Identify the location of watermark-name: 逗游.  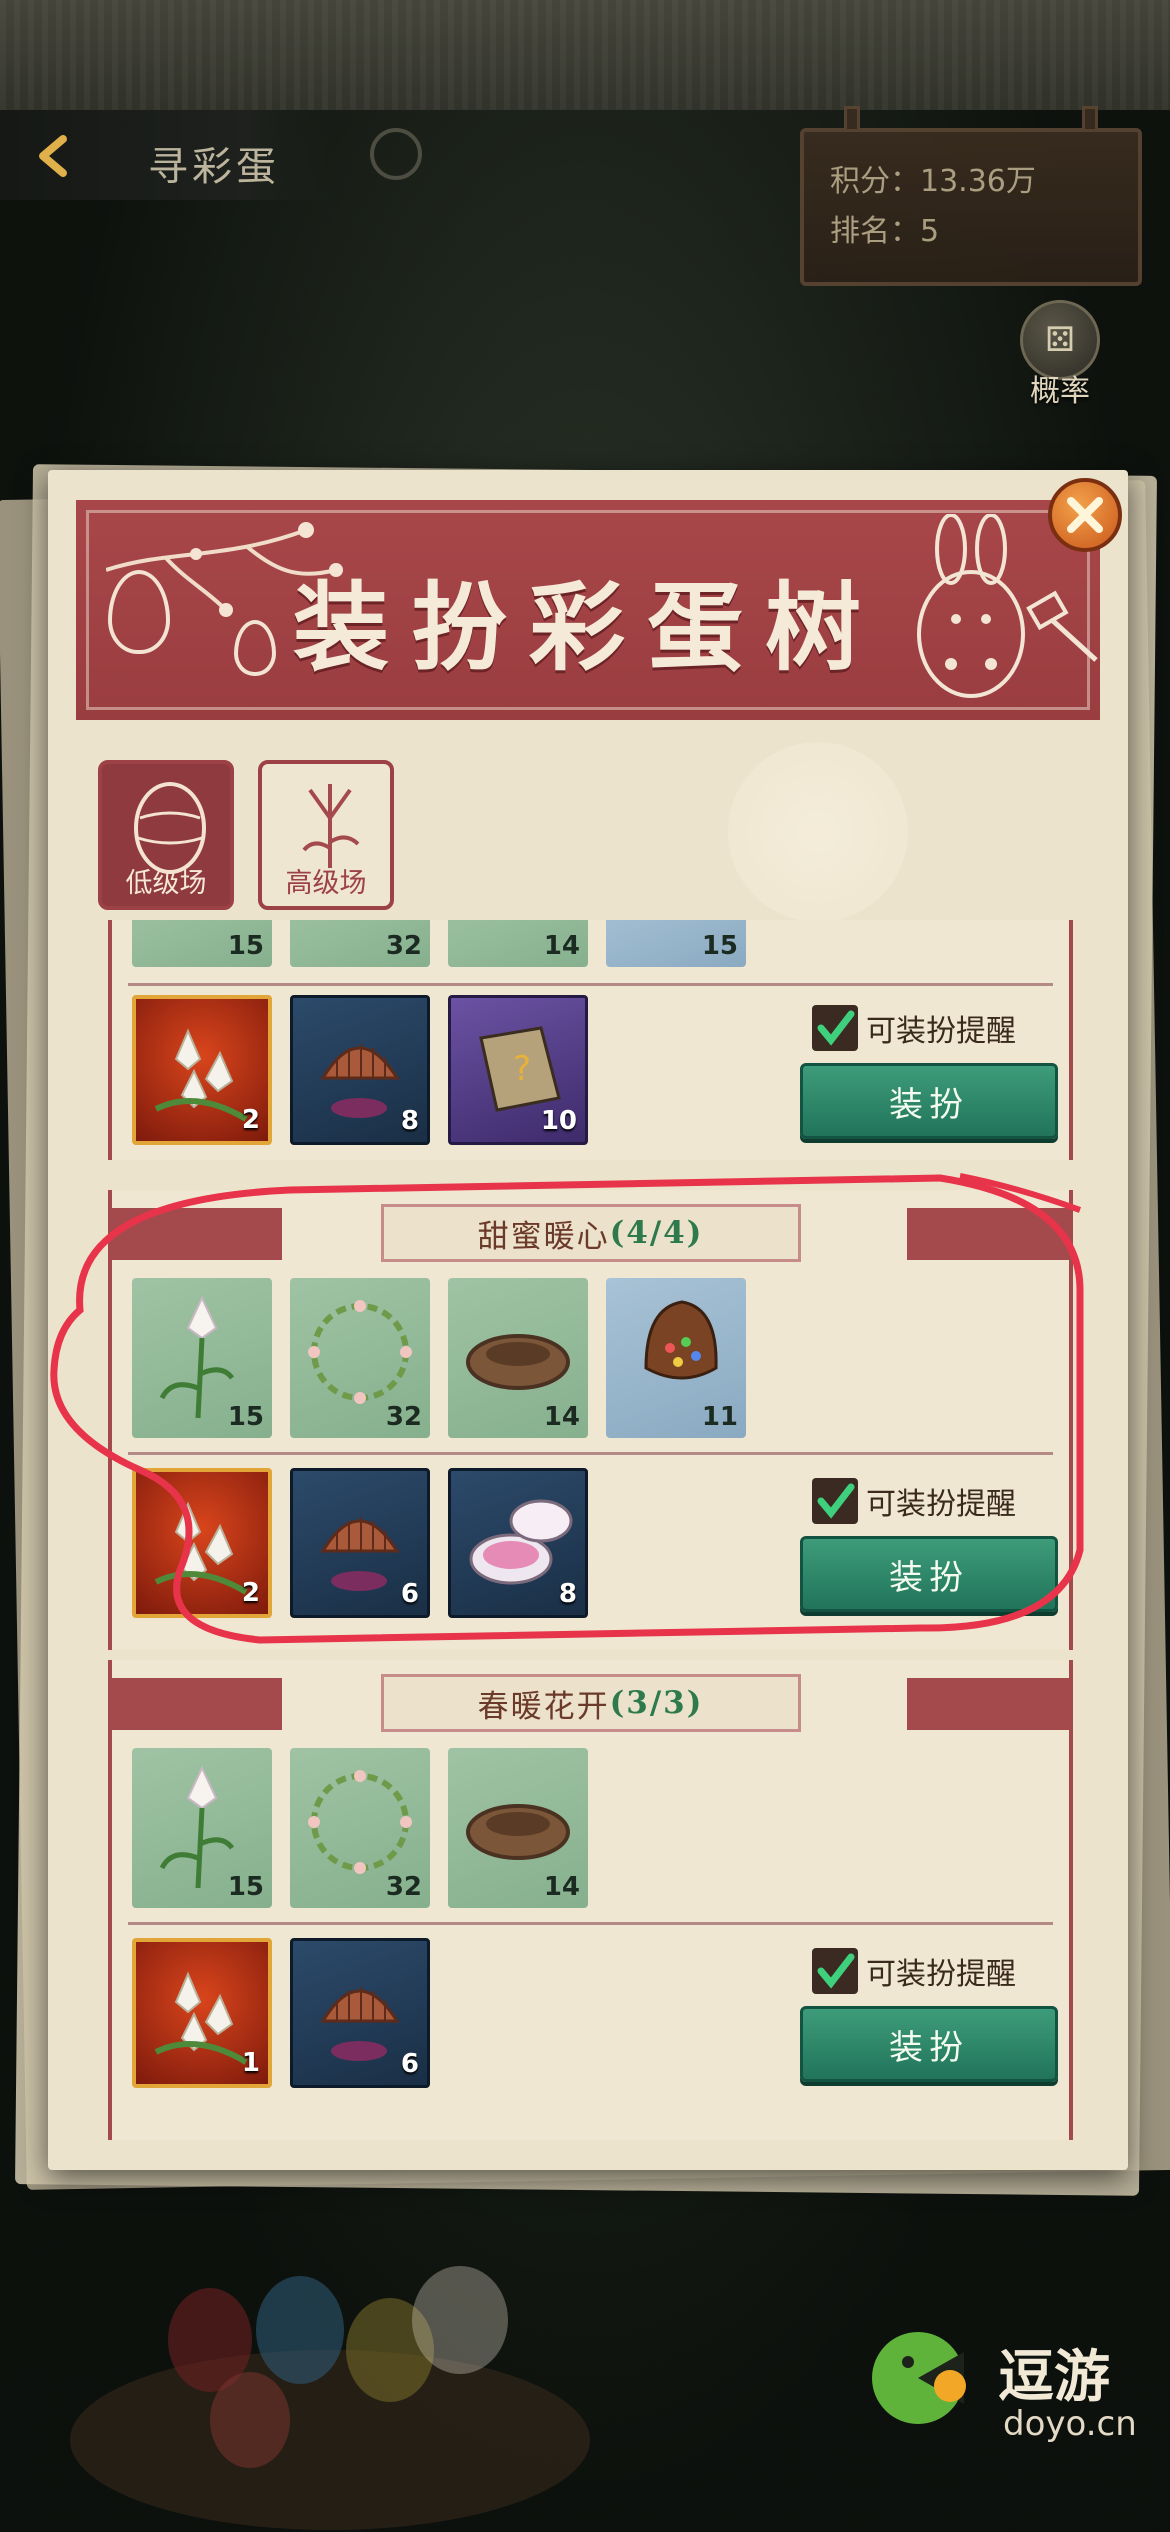
(1054, 2377).